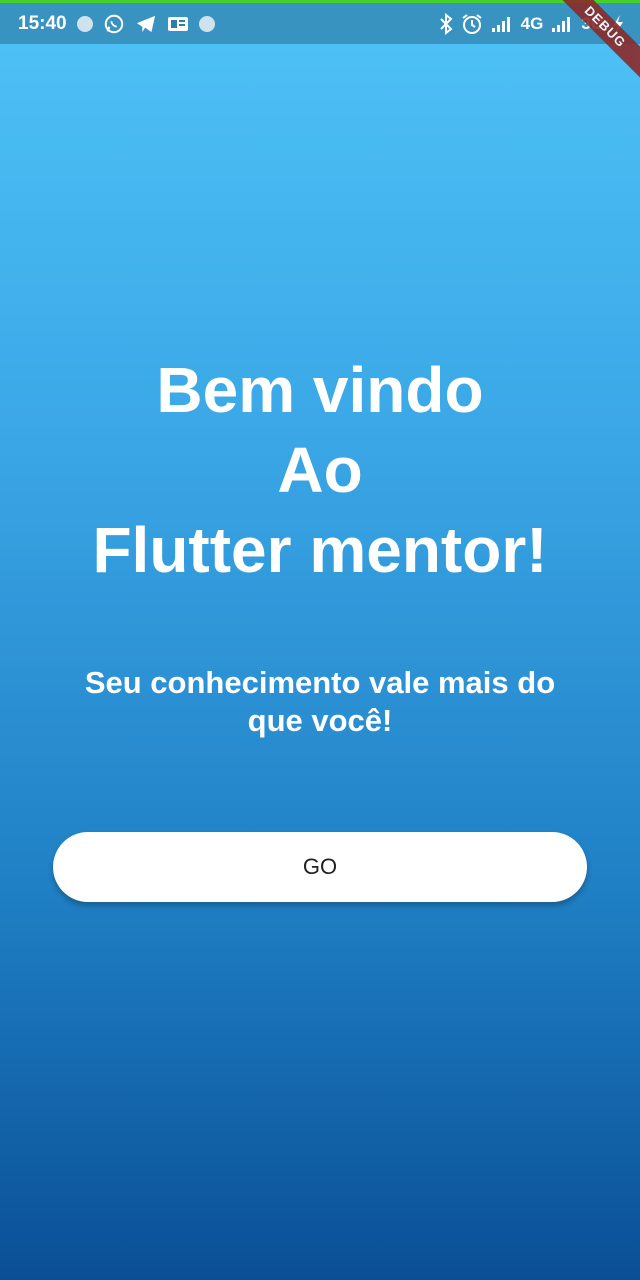 Image resolution: width=640 pixels, height=1280 pixels. Describe the element at coordinates (178, 24) in the screenshot. I see `news-icon` at that location.